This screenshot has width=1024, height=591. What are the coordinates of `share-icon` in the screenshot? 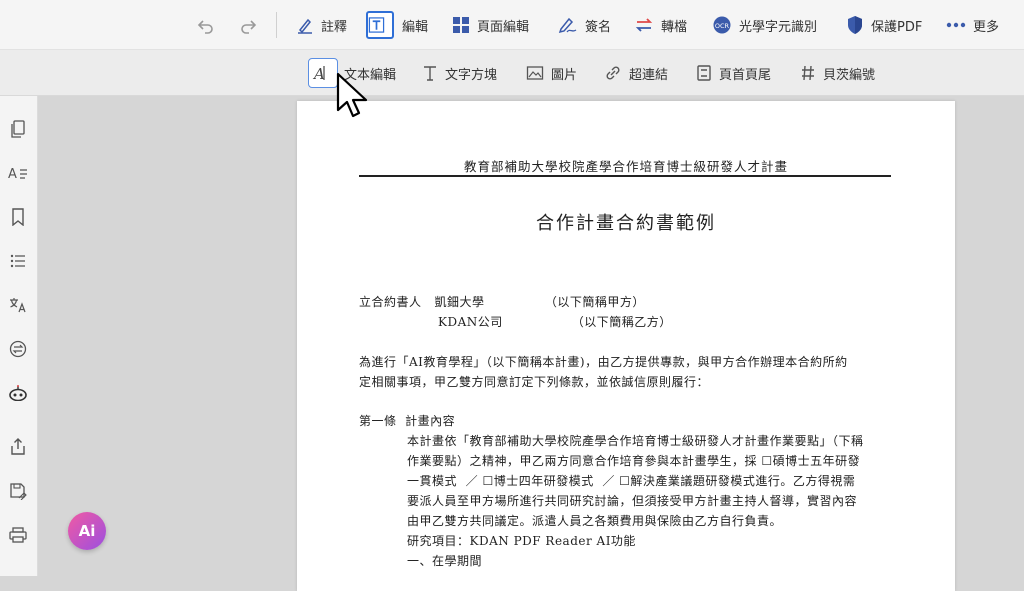 It's located at (18, 447).